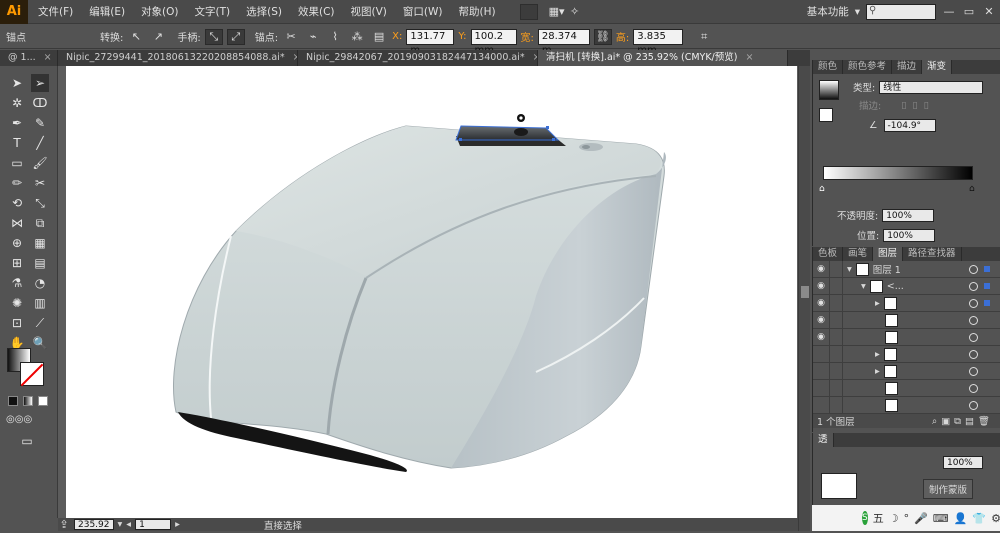  What do you see at coordinates (828, 11) in the screenshot?
I see `workspace-switcher: 基本功能` at bounding box center [828, 11].